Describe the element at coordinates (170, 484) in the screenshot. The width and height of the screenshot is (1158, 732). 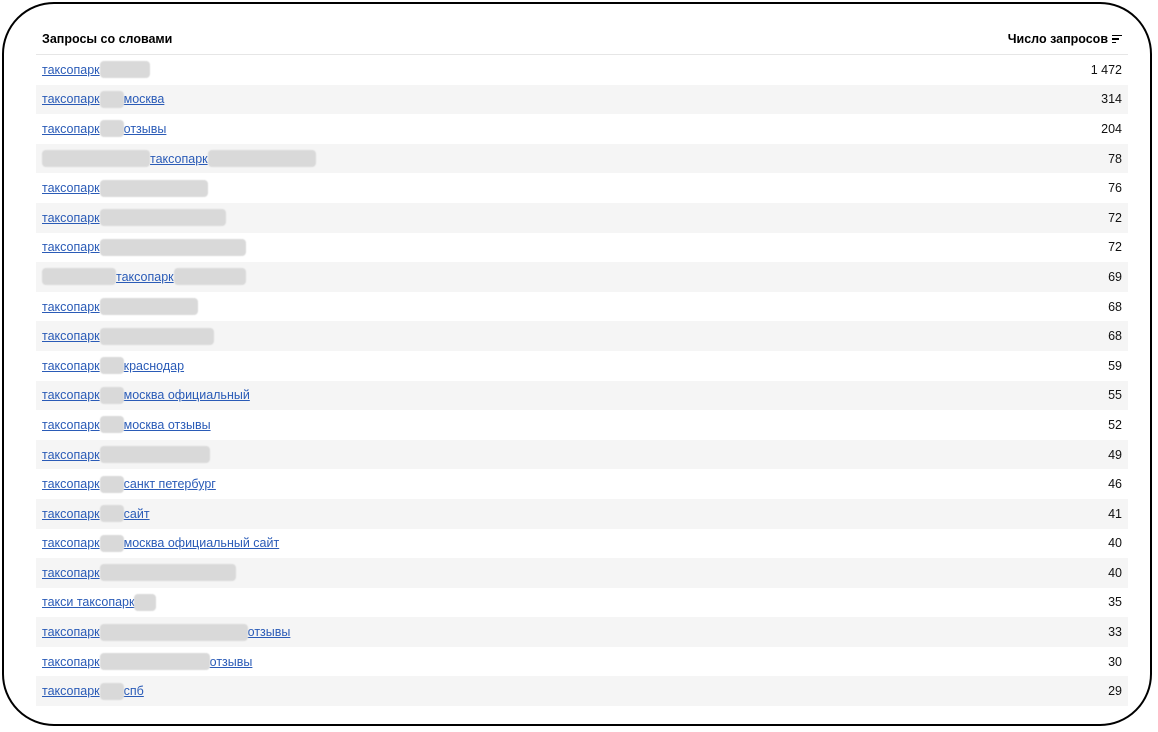
I see `query-text: санкт петербург` at that location.